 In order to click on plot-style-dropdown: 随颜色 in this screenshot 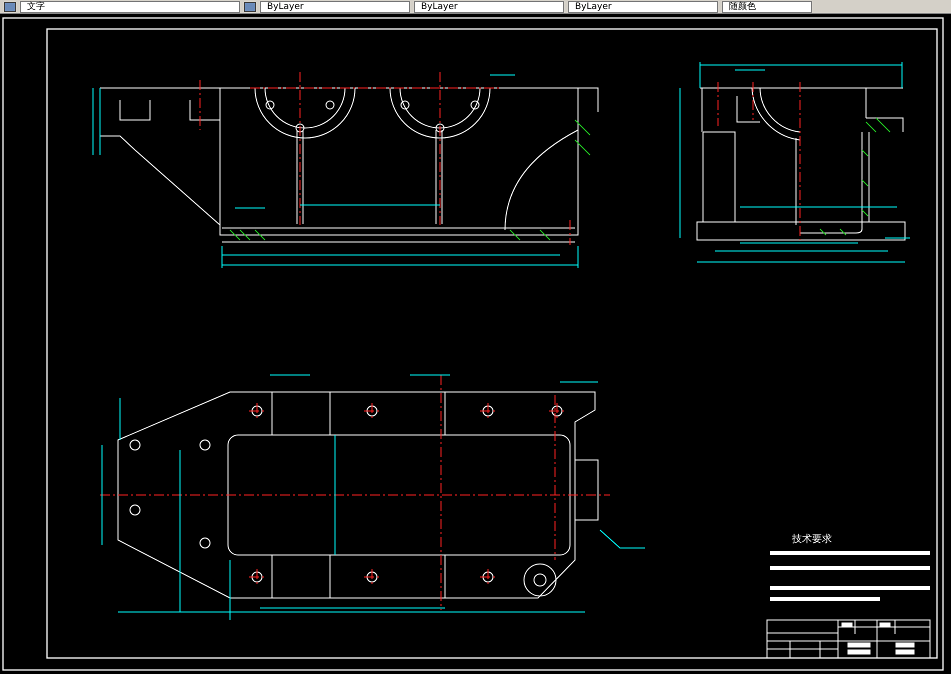, I will do `click(767, 6)`.